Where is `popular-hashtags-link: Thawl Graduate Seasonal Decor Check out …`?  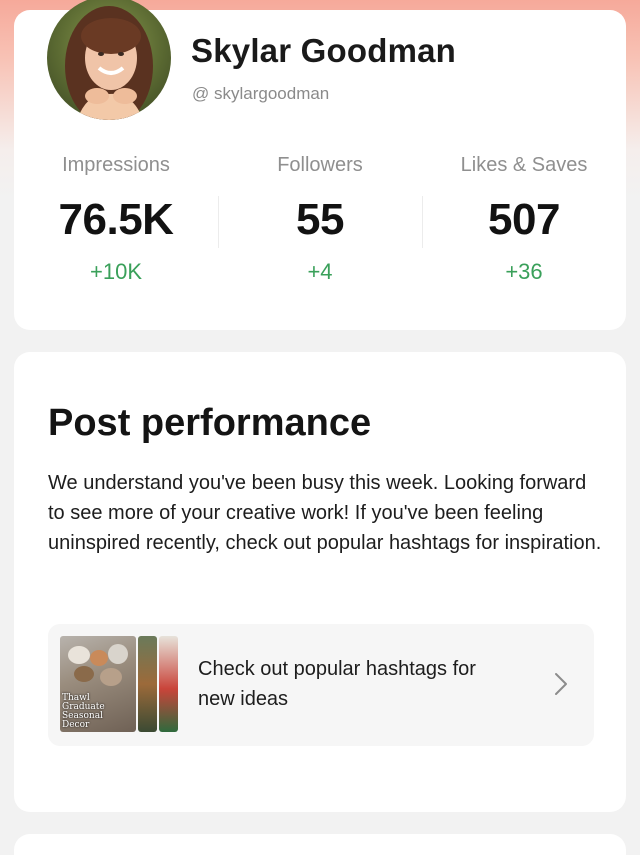
popular-hashtags-link: Thawl Graduate Seasonal Decor Check out … is located at coordinates (321, 685).